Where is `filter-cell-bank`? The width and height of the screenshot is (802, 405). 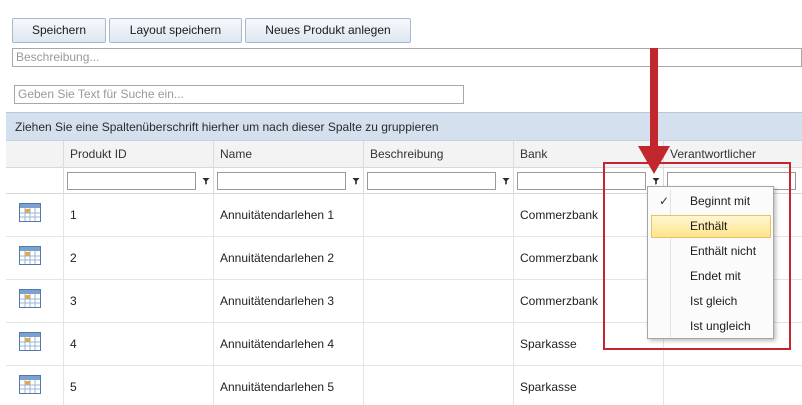 filter-cell-bank is located at coordinates (588, 181).